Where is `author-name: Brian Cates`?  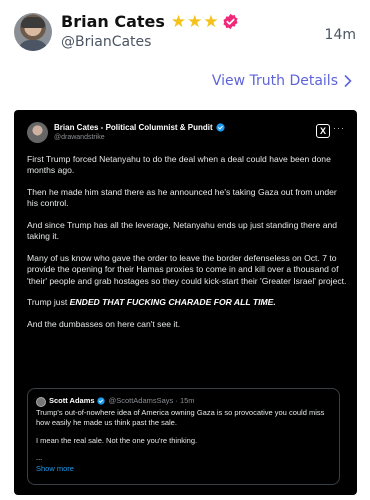
author-name: Brian Cates is located at coordinates (113, 21).